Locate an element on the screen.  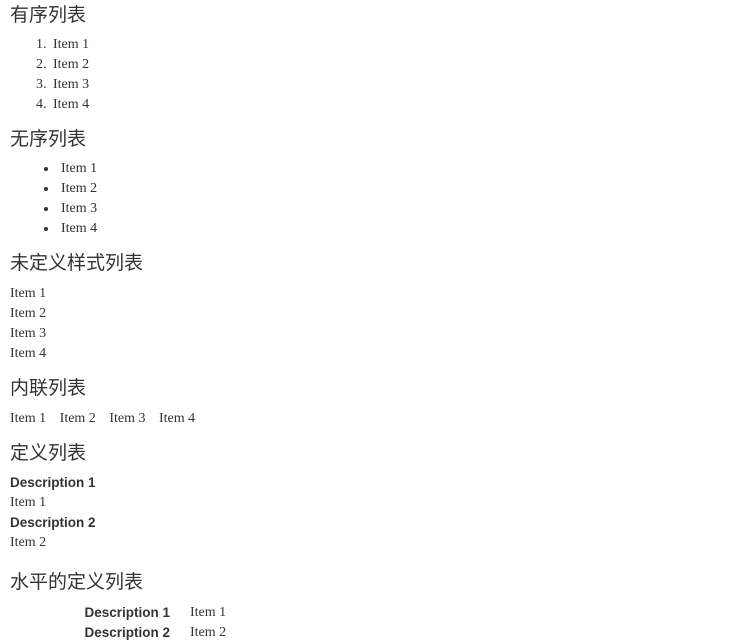
heading-unordered-list: 无序列表 is located at coordinates (48, 139).